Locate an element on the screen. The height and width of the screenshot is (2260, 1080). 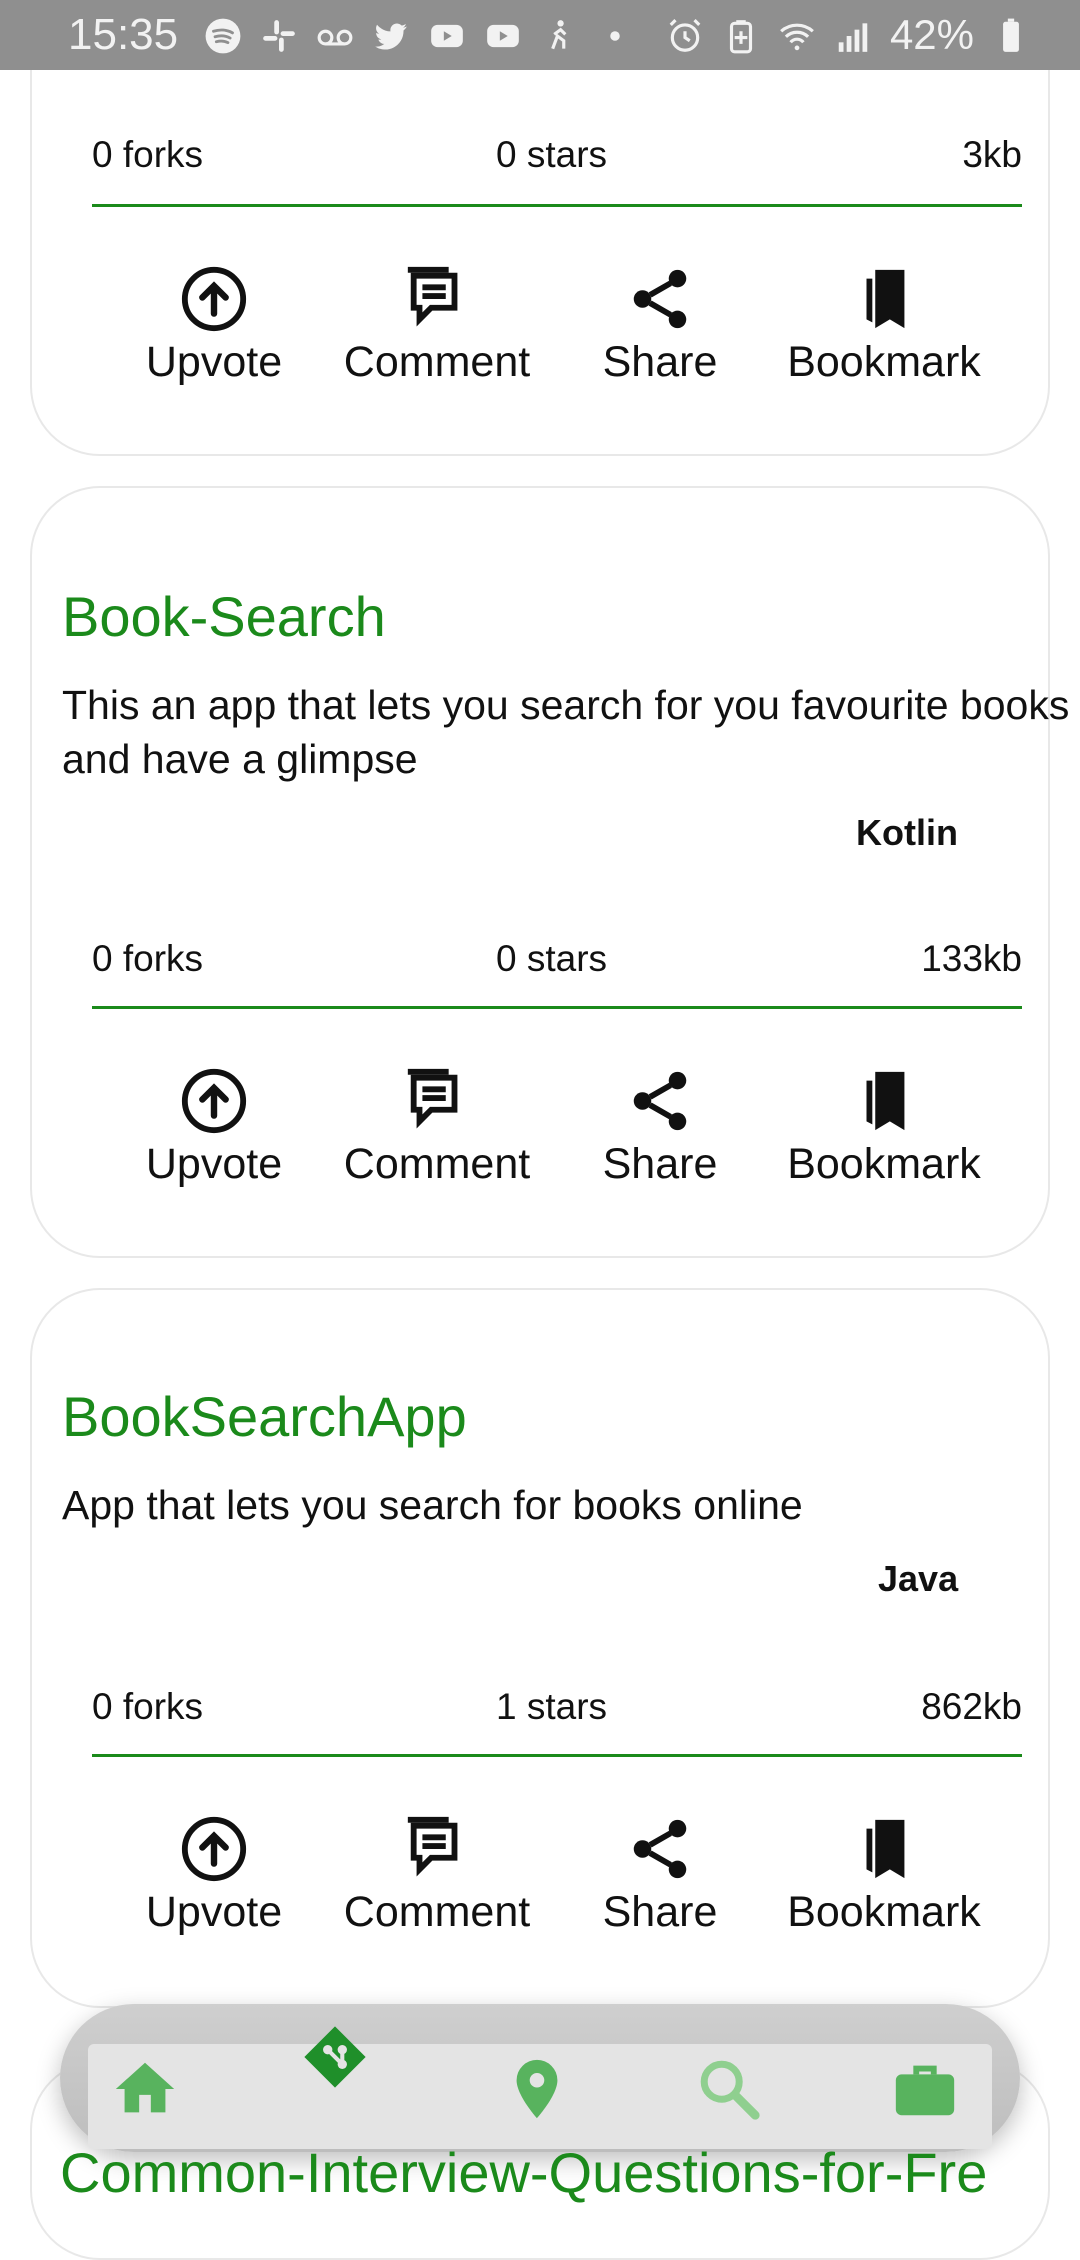
spotify-icon is located at coordinates (223, 35).